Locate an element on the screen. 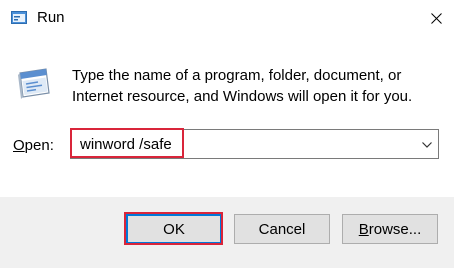 Image resolution: width=454 pixels, height=268 pixels. open-label: Open: is located at coordinates (33, 145).